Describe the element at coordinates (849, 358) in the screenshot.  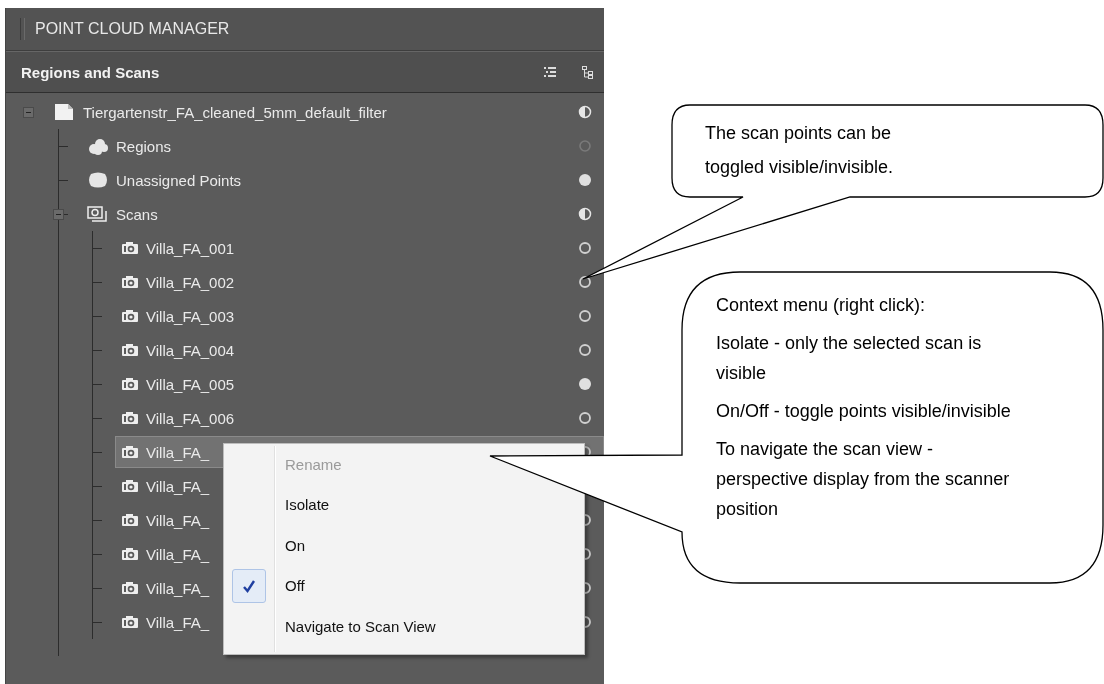
I see `callout-text: Isolate - only the selected scan is visible` at that location.